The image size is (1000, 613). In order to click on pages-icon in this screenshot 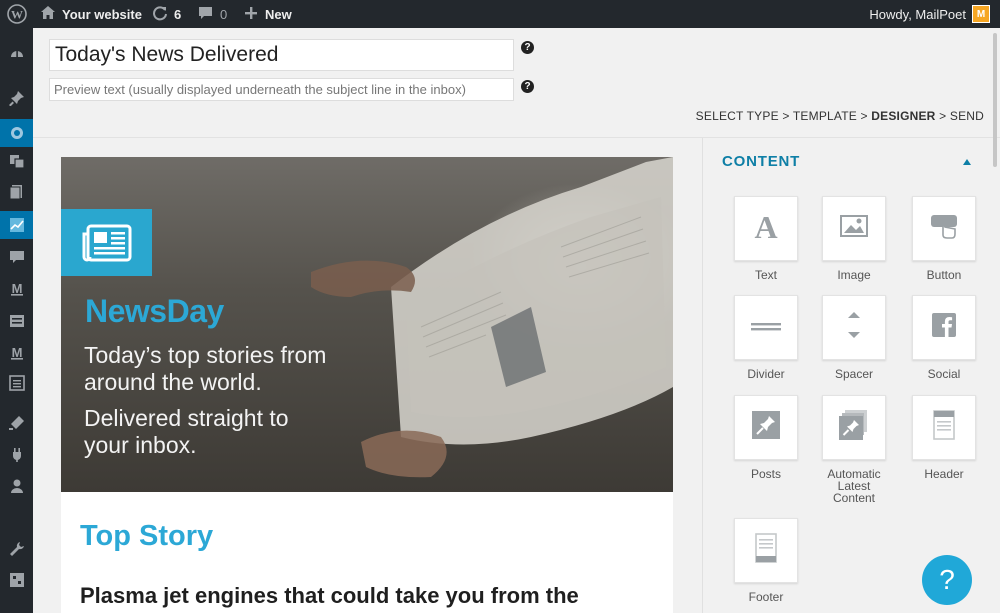, I will do `click(16, 192)`.